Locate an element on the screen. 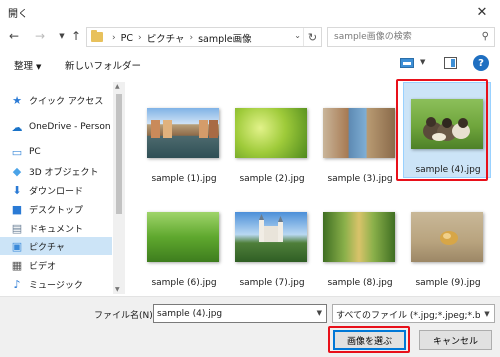  cancel-button: キャンセル is located at coordinates (455, 340).